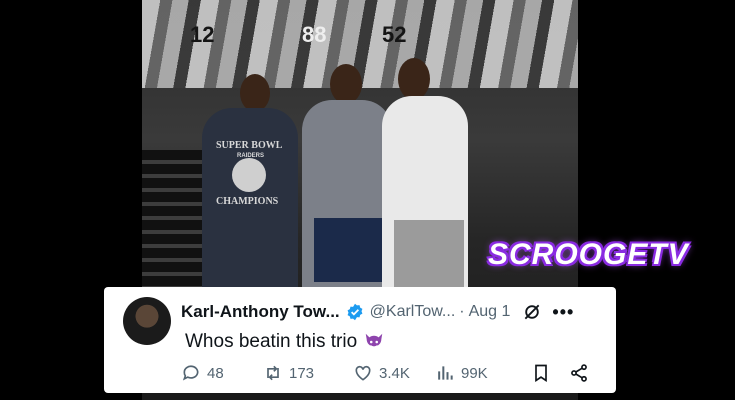 The width and height of the screenshot is (735, 400). Describe the element at coordinates (355, 312) in the screenshot. I see `verified-badge-icon` at that location.